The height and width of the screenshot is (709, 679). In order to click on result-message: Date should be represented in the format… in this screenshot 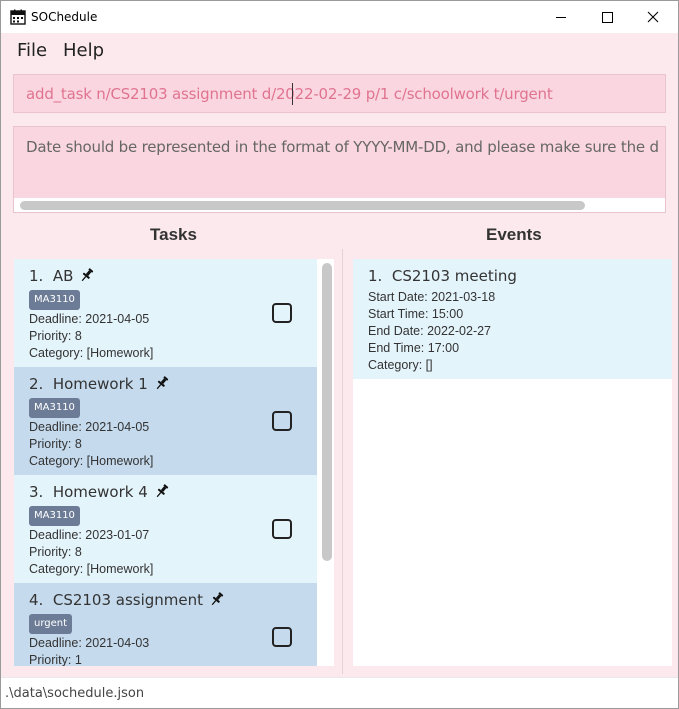, I will do `click(342, 147)`.